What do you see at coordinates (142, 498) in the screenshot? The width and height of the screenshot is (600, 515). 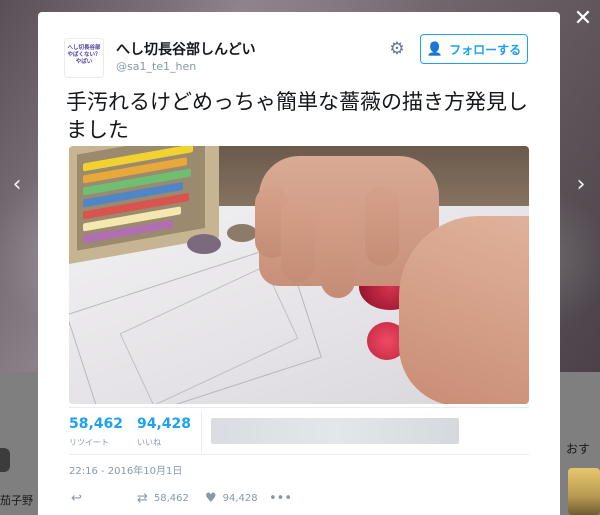 I see `retweet-icon: ⇄` at bounding box center [142, 498].